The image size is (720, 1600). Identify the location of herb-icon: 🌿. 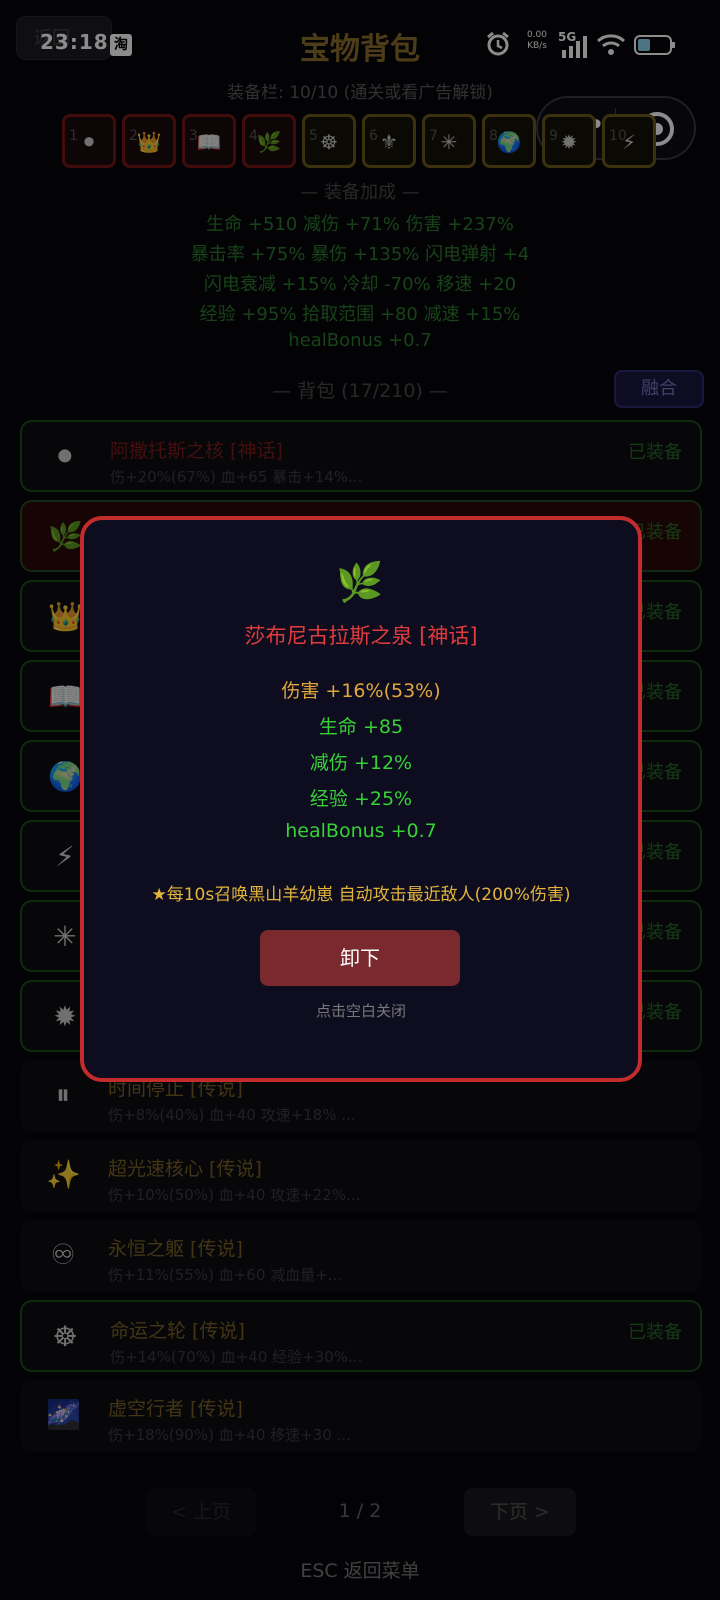
(360, 582).